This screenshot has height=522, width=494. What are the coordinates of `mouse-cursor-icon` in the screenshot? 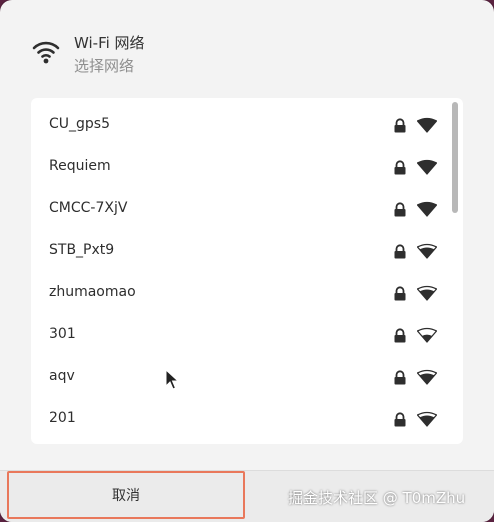 It's located at (172, 379).